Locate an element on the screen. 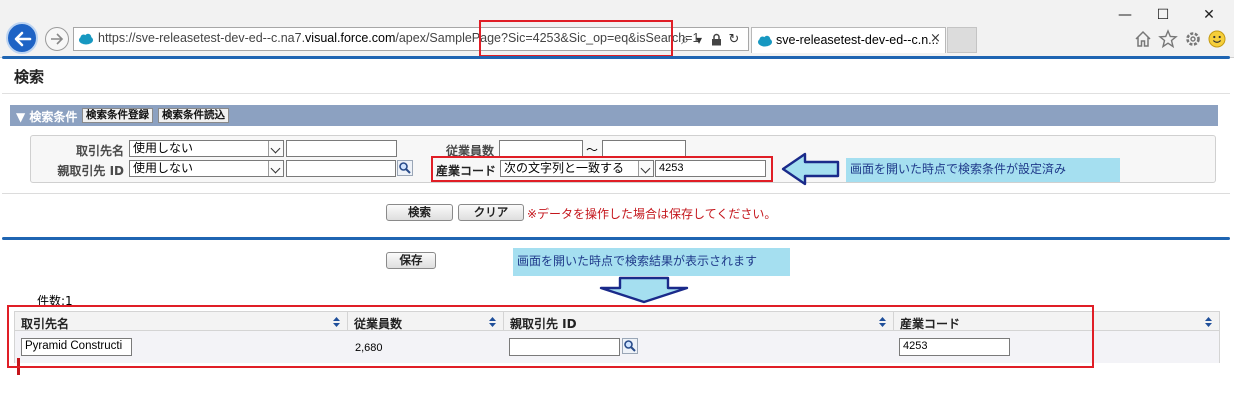 The image size is (1234, 398). load-criteria-button: 検索条件読込 is located at coordinates (193, 115).